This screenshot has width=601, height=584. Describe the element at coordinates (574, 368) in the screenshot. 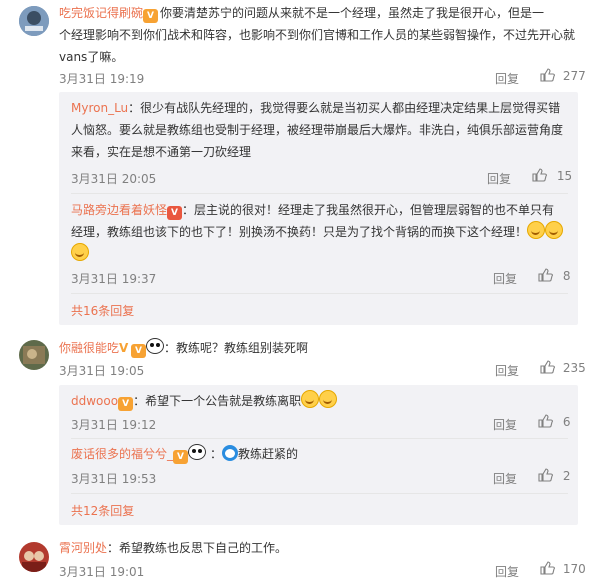

I see `like-count: 235` at that location.